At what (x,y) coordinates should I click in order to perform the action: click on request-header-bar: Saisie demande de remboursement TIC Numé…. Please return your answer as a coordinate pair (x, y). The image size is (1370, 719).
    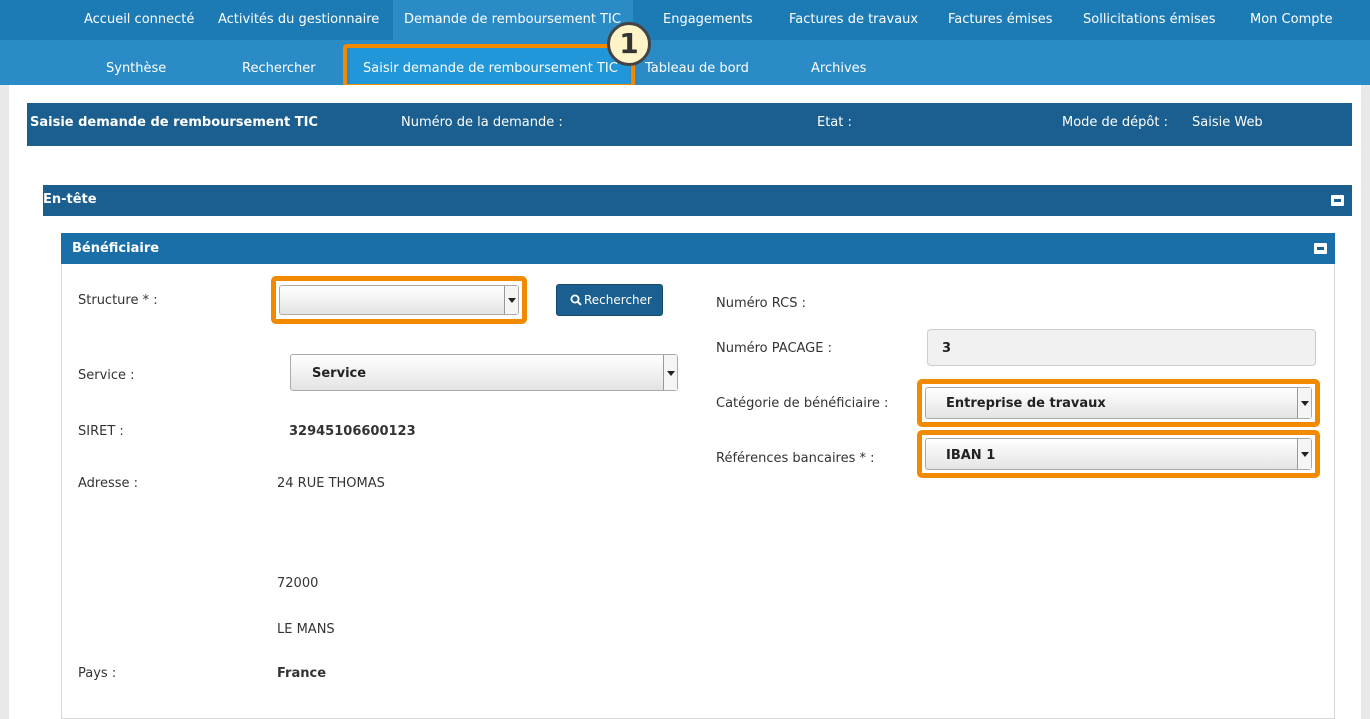
    Looking at the image, I should click on (689, 124).